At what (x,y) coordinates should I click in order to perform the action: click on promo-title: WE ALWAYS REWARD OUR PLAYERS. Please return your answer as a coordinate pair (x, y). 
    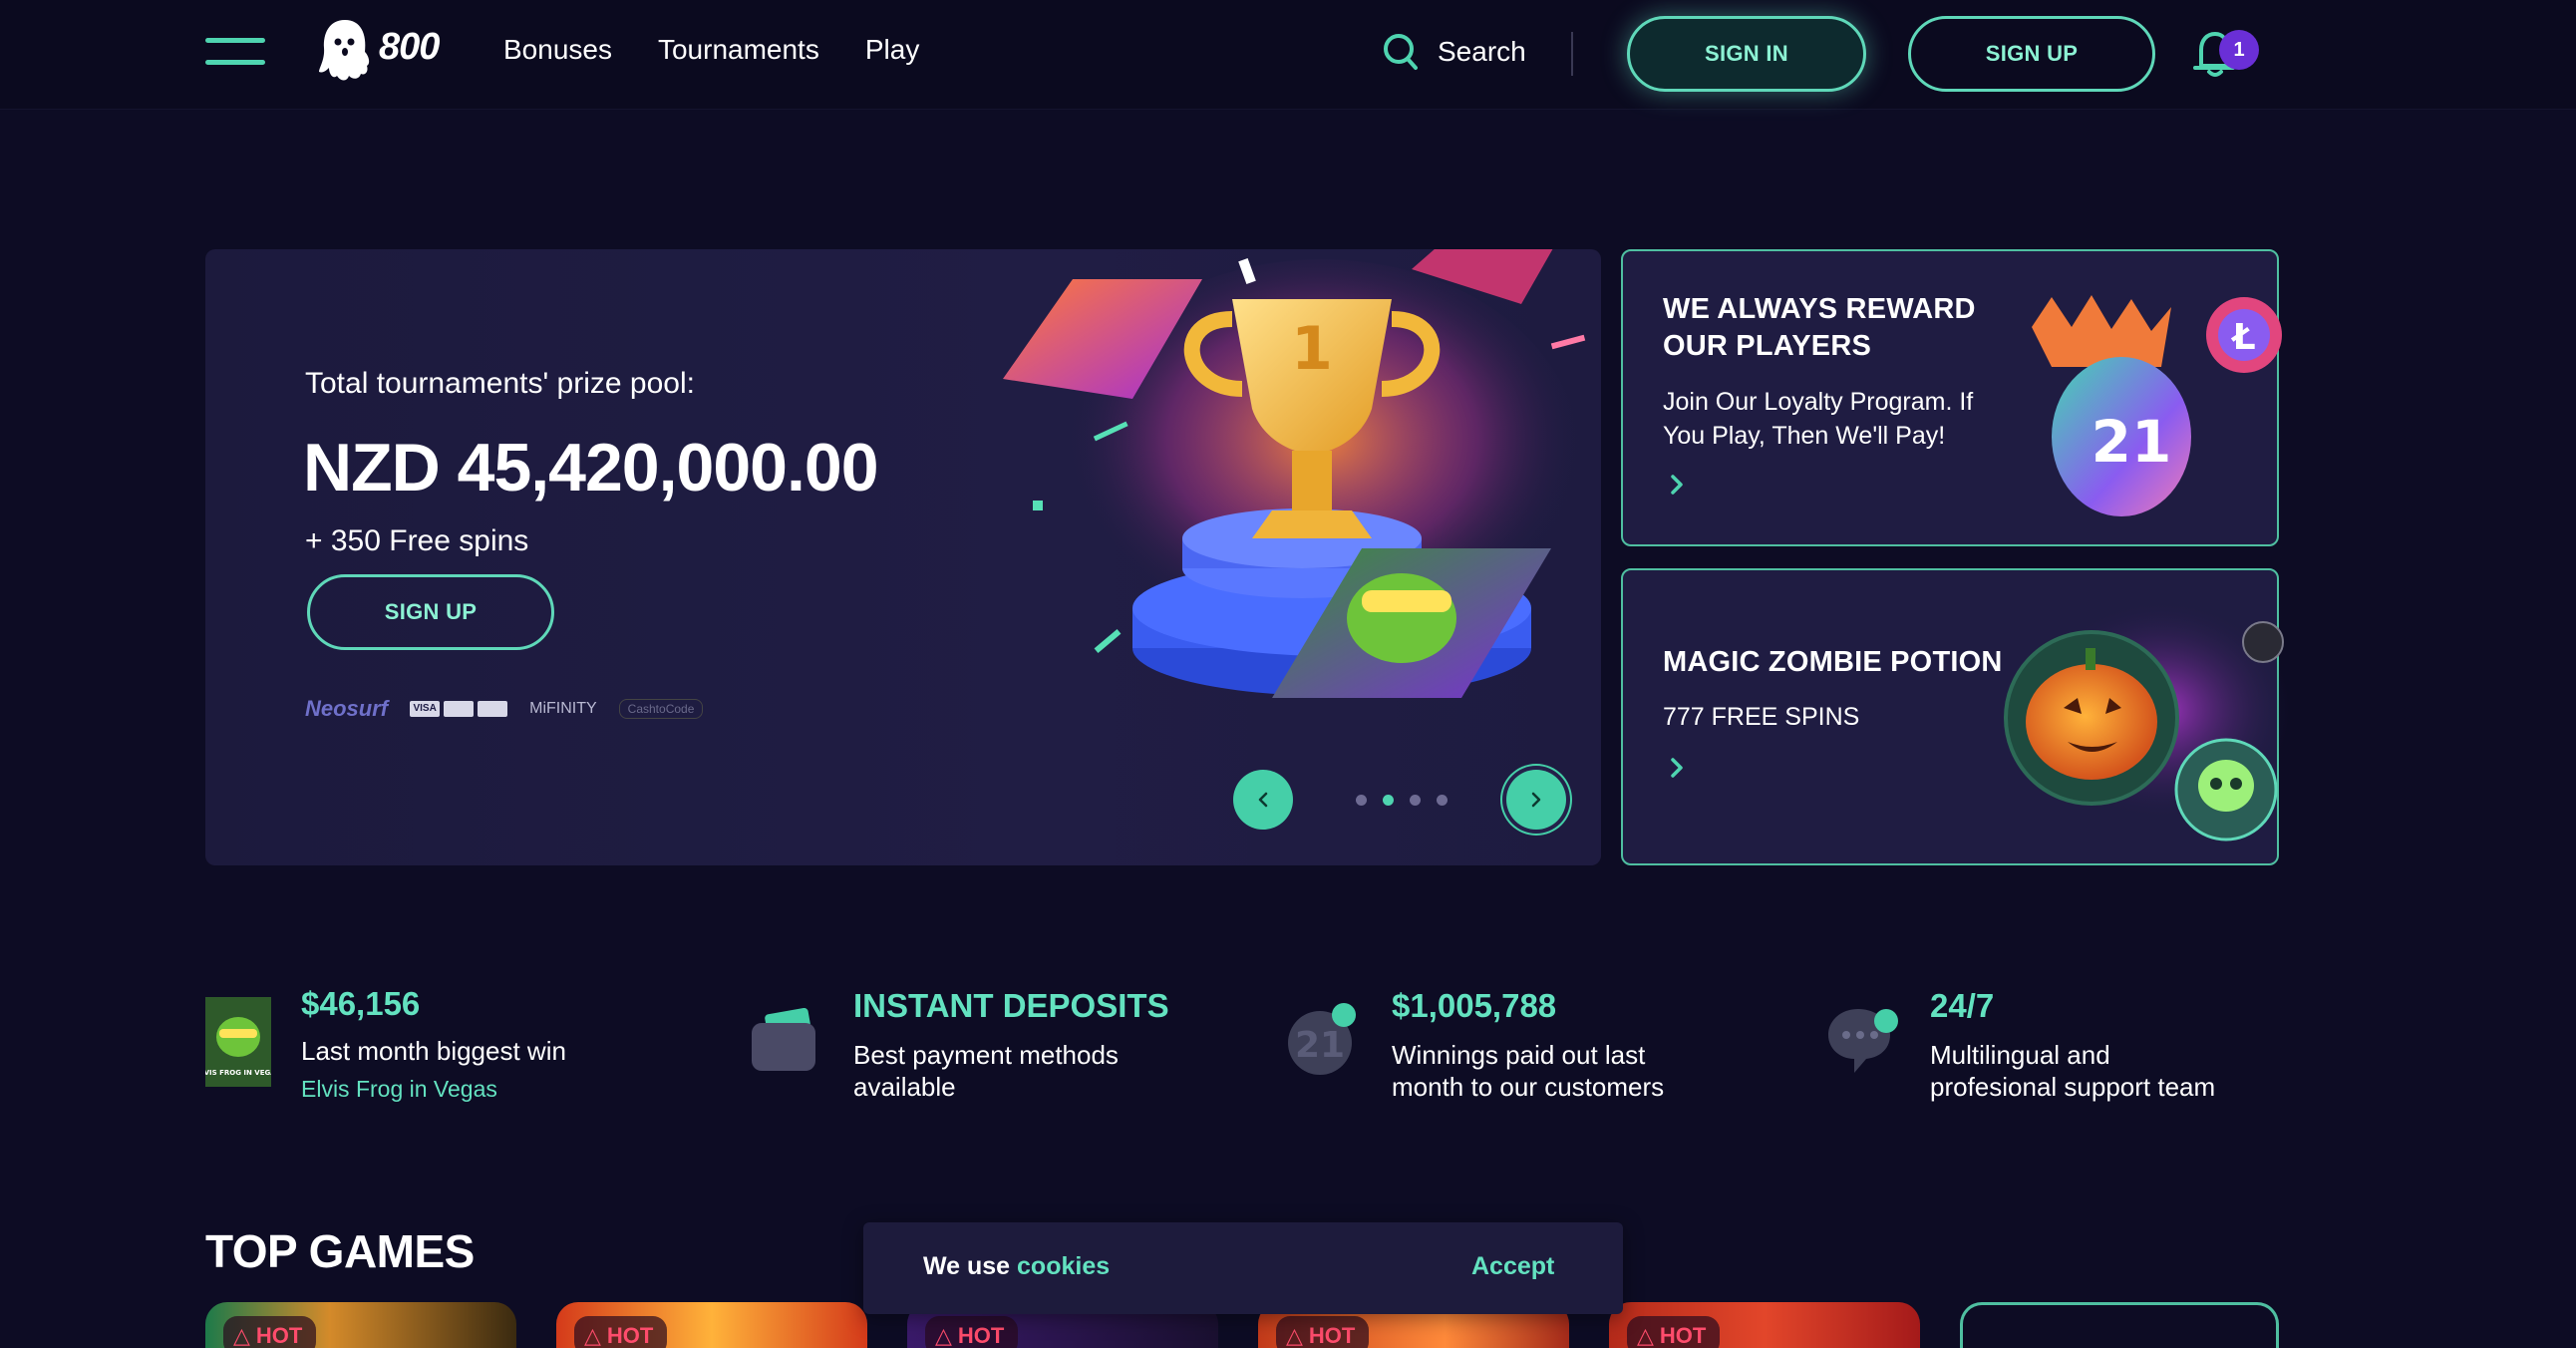
    Looking at the image, I should click on (1819, 328).